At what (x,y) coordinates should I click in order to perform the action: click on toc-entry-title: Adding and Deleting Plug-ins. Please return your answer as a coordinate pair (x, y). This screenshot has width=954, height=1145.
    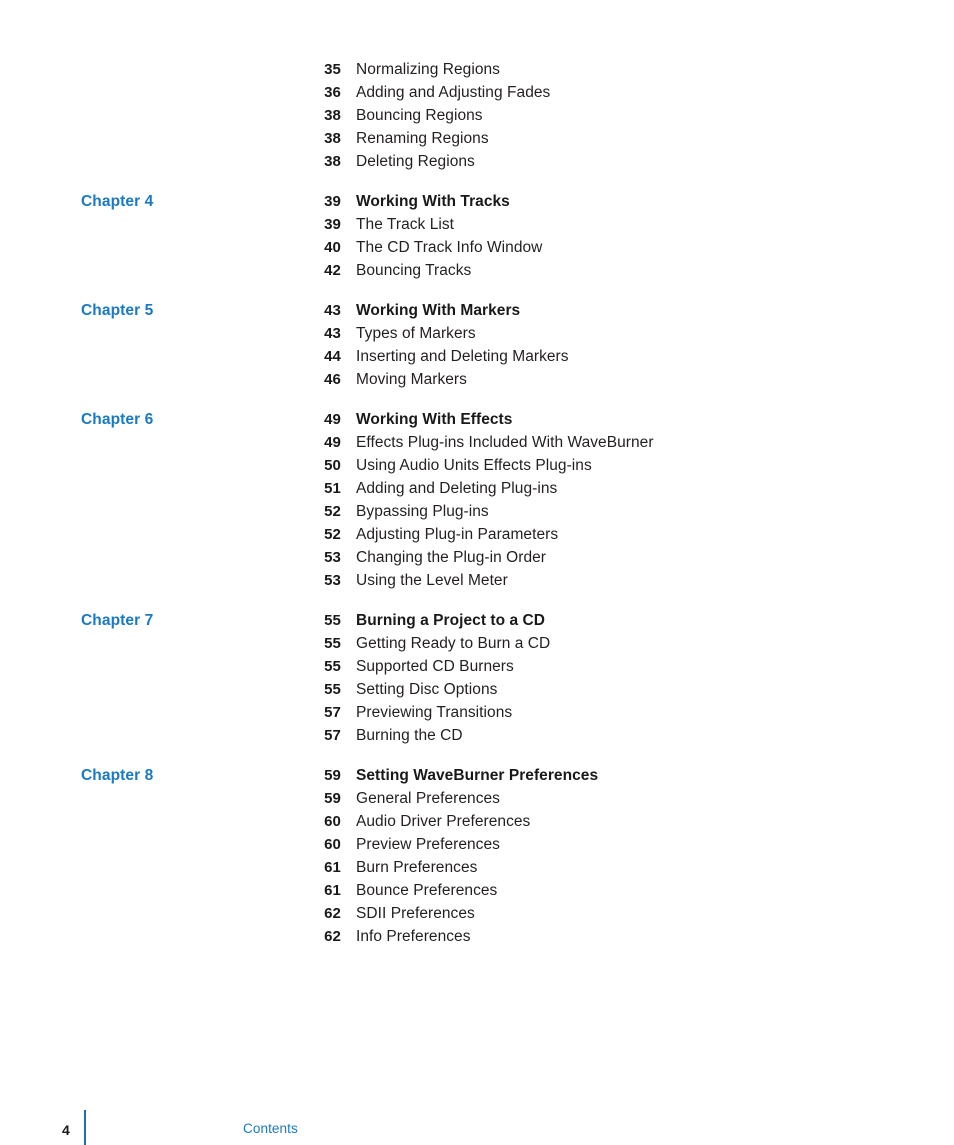
    Looking at the image, I should click on (456, 488).